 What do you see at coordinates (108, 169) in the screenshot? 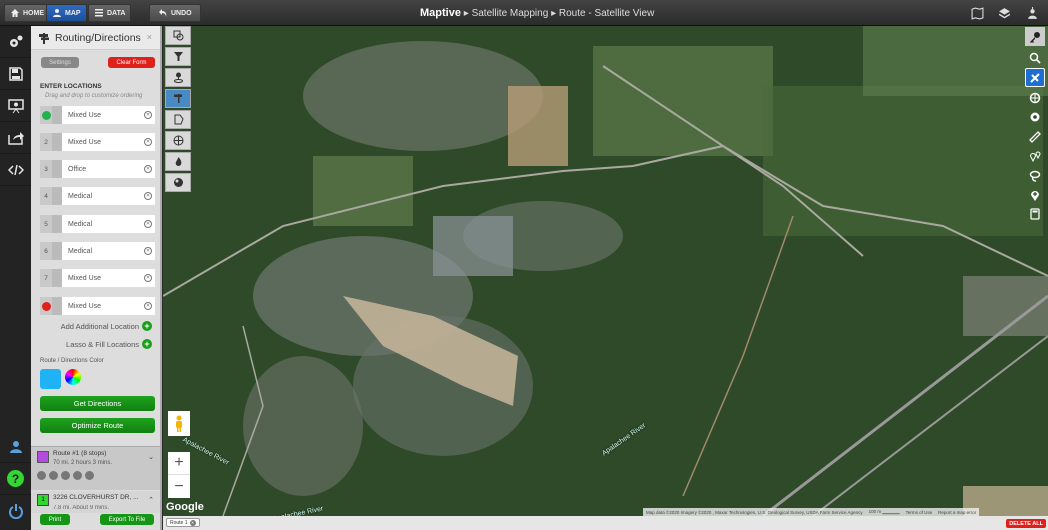
I see `location-input: Office ✕` at bounding box center [108, 169].